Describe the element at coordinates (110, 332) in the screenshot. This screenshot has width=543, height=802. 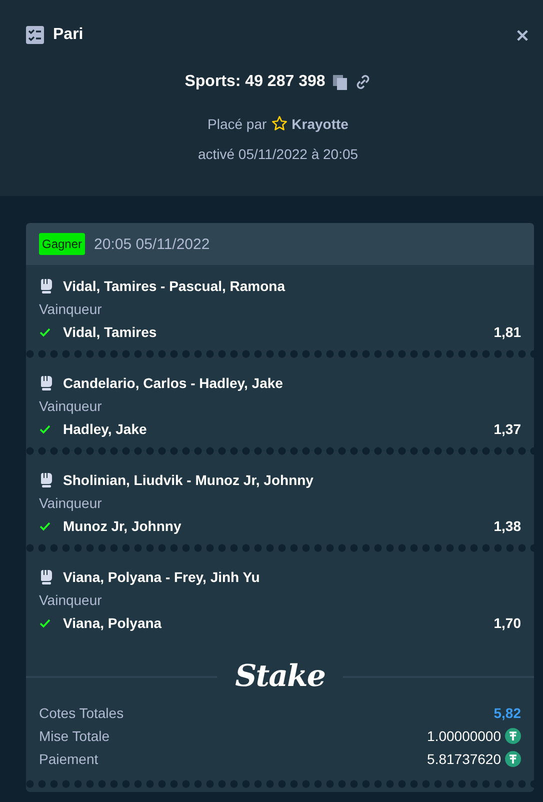
I see `selection-name: Vidal, Tamires` at that location.